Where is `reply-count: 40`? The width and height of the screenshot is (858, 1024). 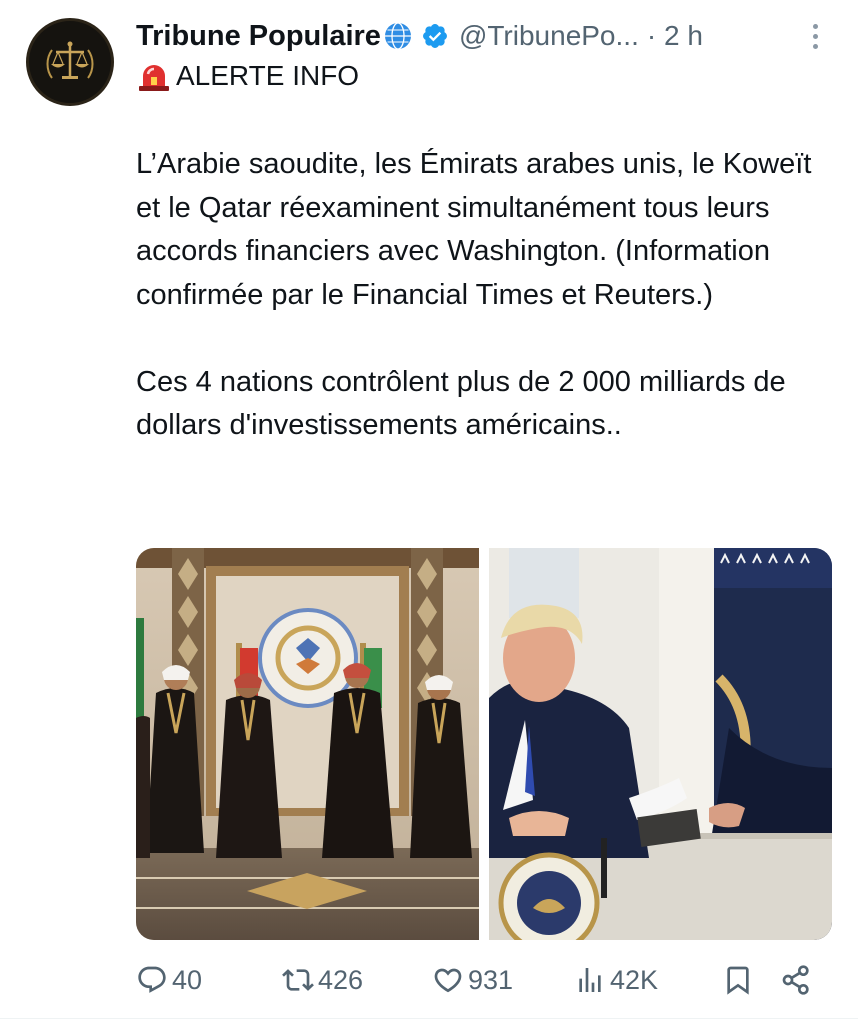
reply-count: 40 is located at coordinates (187, 979).